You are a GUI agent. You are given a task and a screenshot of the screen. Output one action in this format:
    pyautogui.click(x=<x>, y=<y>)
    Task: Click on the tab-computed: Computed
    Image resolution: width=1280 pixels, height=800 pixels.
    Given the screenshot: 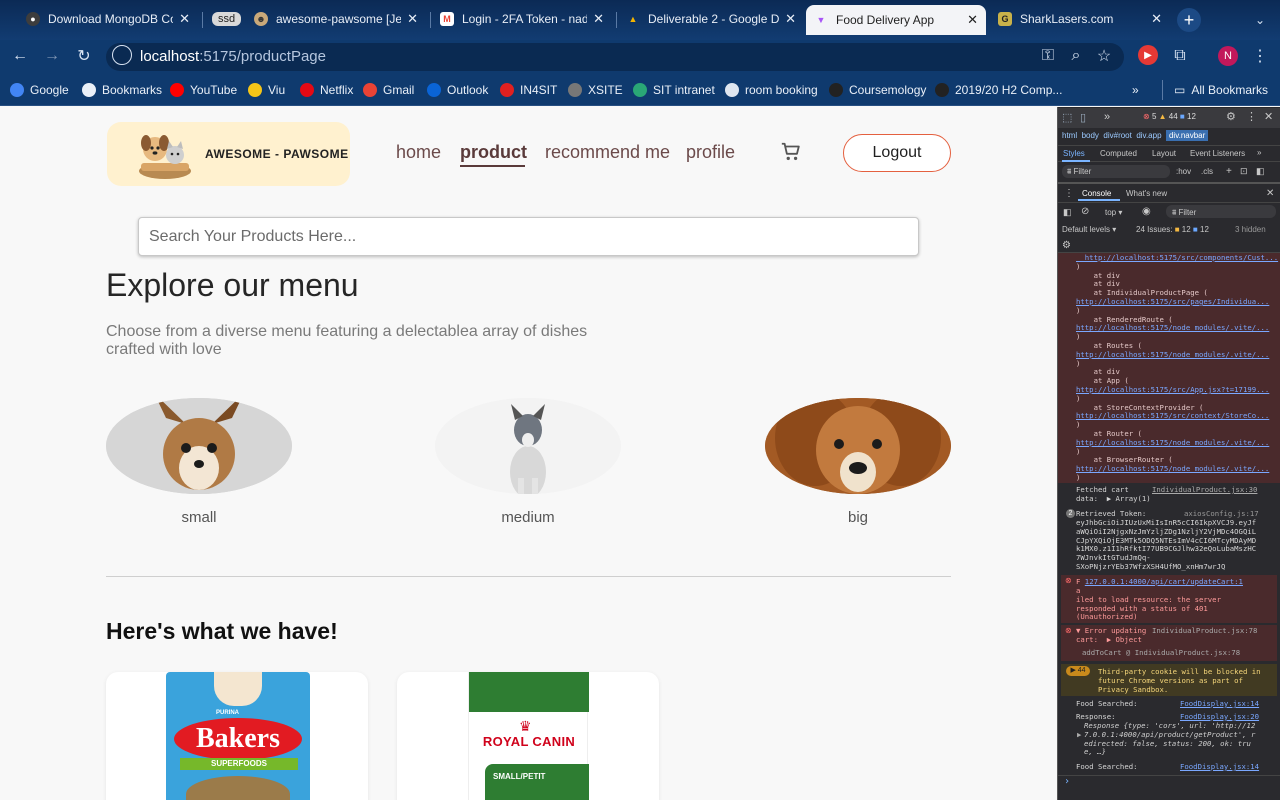 What is the action you would take?
    pyautogui.click(x=1118, y=153)
    